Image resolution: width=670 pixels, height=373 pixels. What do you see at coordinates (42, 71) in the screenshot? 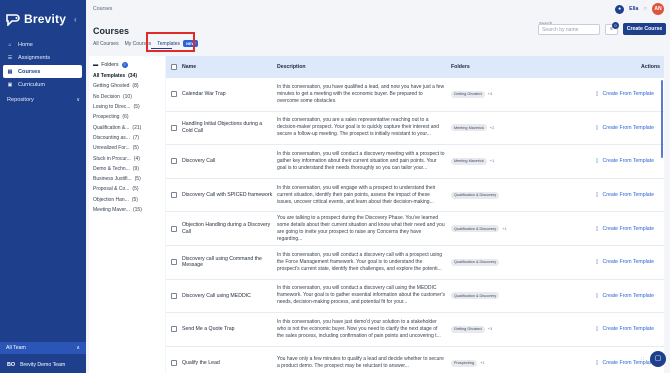
I see `sidebar-item-courses: ▤ Courses` at bounding box center [42, 71].